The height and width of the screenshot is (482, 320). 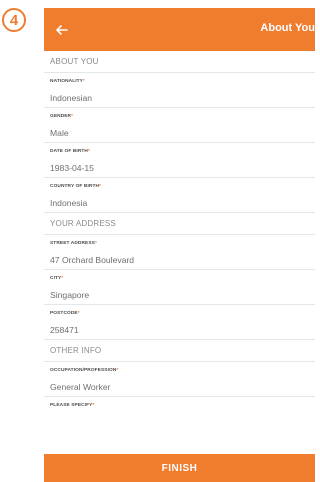 I want to click on country-of-birth-value: Indonesia, so click(x=179, y=203).